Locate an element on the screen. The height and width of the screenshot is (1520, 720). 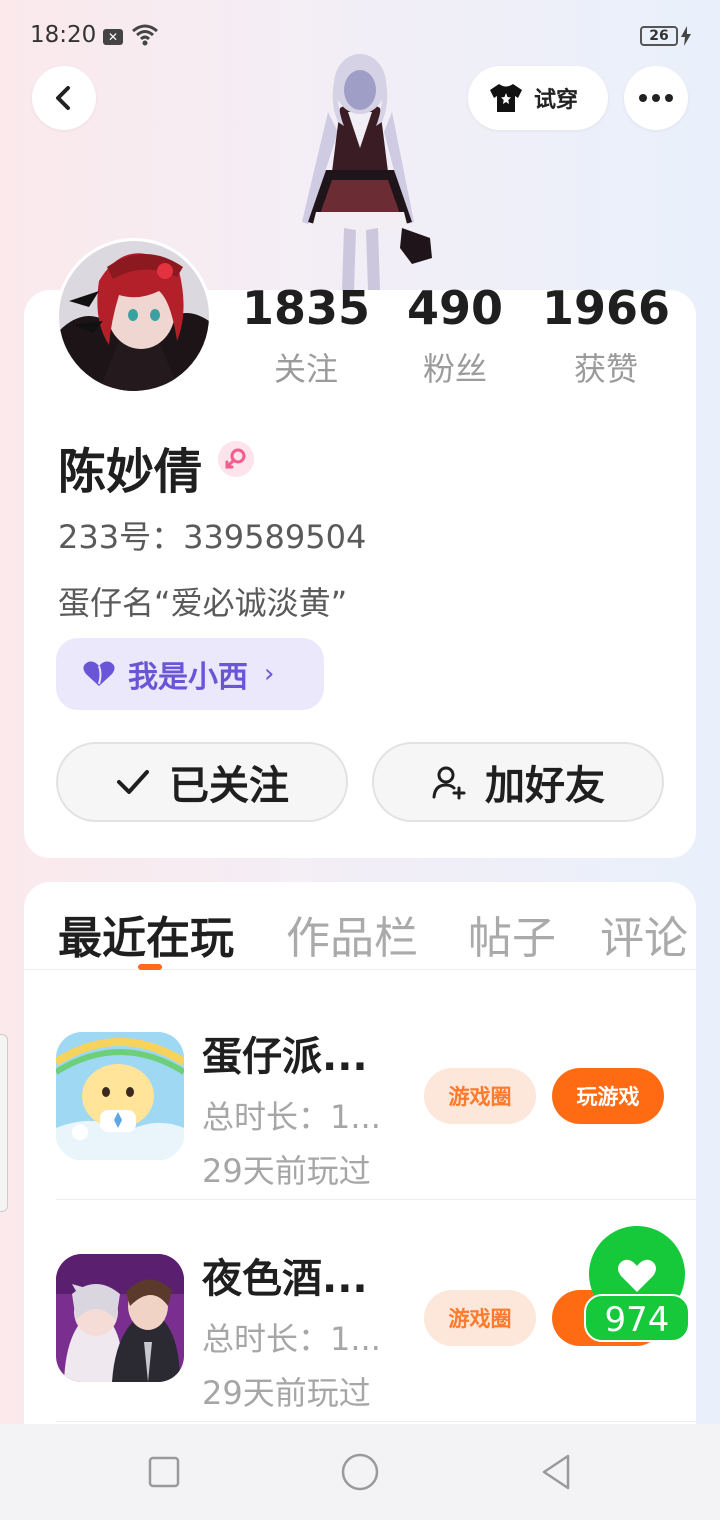
wifi-icon is located at coordinates (145, 35).